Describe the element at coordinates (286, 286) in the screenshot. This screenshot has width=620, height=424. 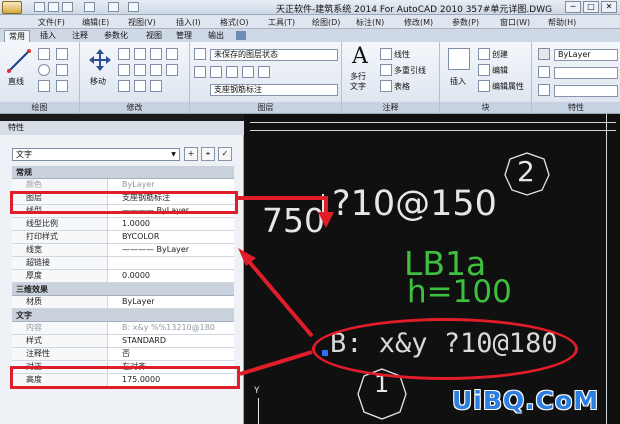
I see `callout-arrows` at that location.